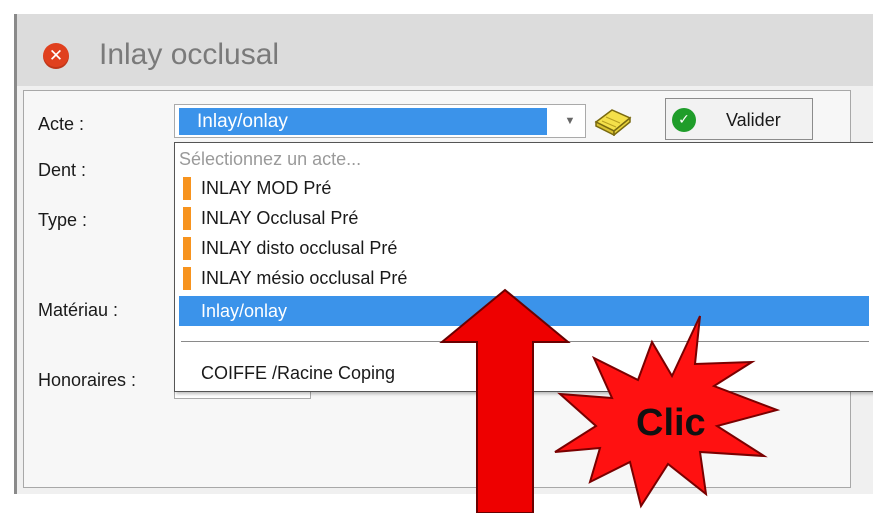  Describe the element at coordinates (505, 400) in the screenshot. I see `up-arrow-icon` at that location.